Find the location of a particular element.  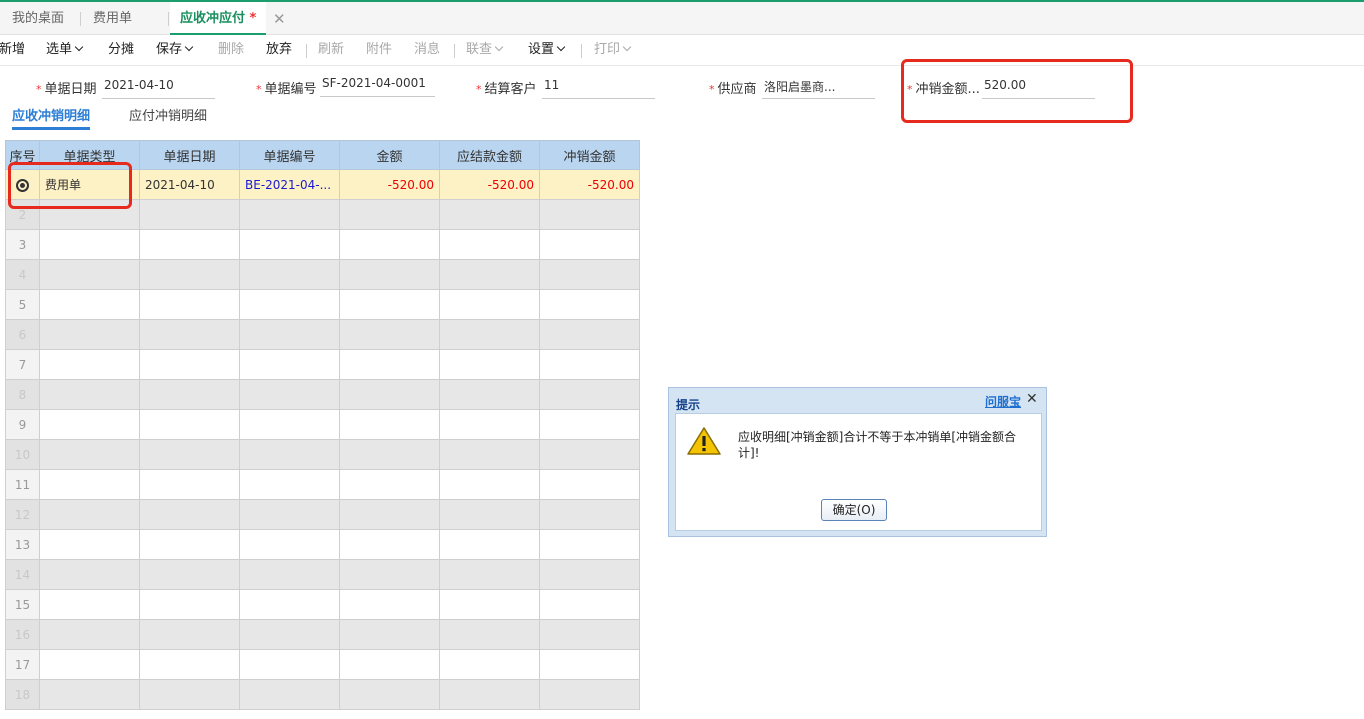

delete-button: 删除 is located at coordinates (231, 49).